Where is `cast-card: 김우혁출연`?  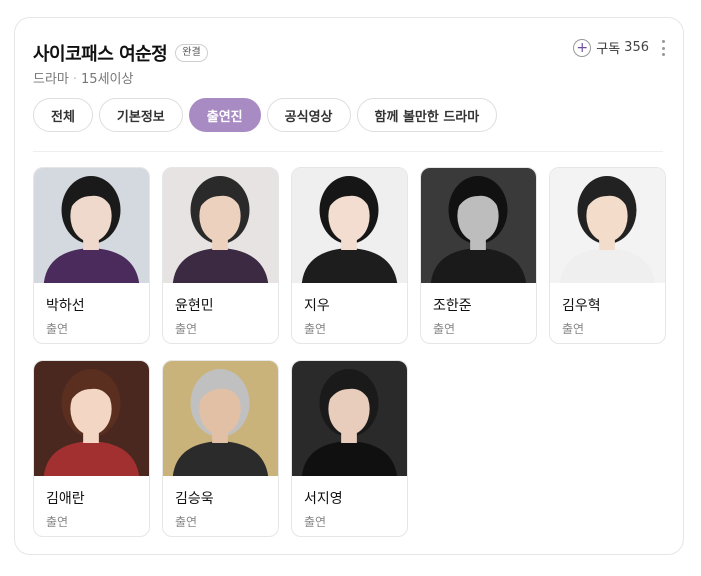
cast-card: 김우혁출연 is located at coordinates (607, 255).